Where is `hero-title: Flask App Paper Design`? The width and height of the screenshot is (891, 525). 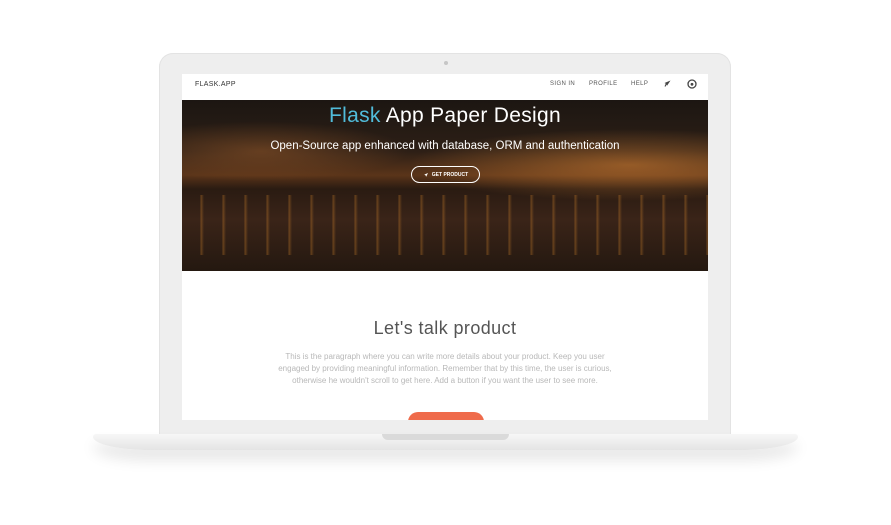
hero-title: Flask App Paper Design is located at coordinates (445, 116).